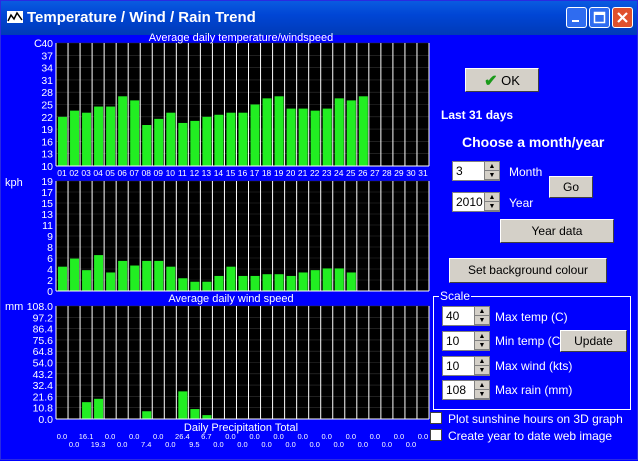 The image size is (638, 461). Describe the element at coordinates (47, 130) in the screenshot. I see `y-tick-label: 19` at that location.